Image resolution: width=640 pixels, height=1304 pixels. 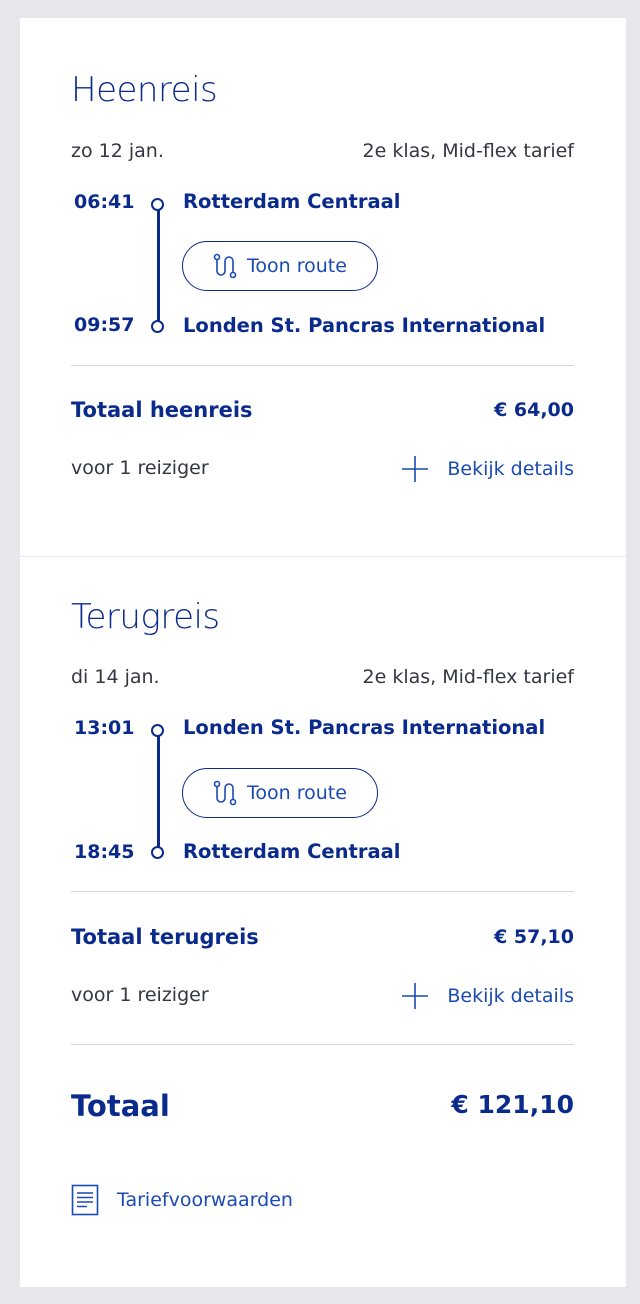 What do you see at coordinates (512, 1104) in the screenshot?
I see `grand-total-price: € 121,10` at bounding box center [512, 1104].